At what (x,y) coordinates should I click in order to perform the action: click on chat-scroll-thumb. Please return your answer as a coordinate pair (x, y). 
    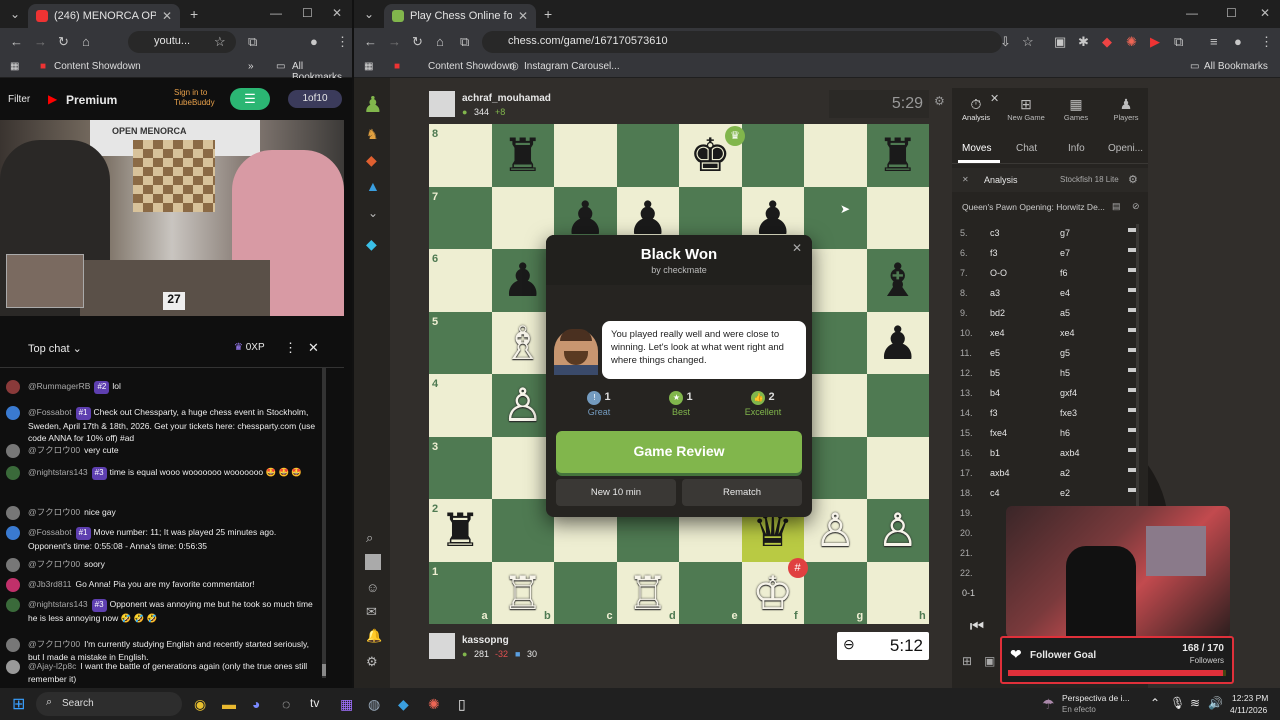
    Looking at the image, I should click on (324, 670).